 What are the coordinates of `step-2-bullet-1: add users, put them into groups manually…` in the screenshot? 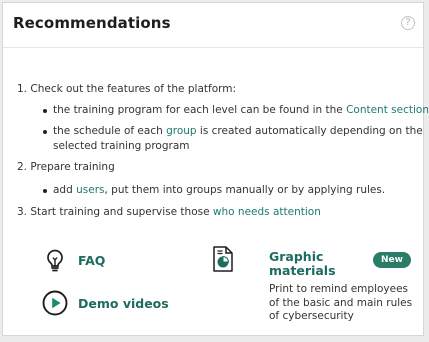 It's located at (214, 190).